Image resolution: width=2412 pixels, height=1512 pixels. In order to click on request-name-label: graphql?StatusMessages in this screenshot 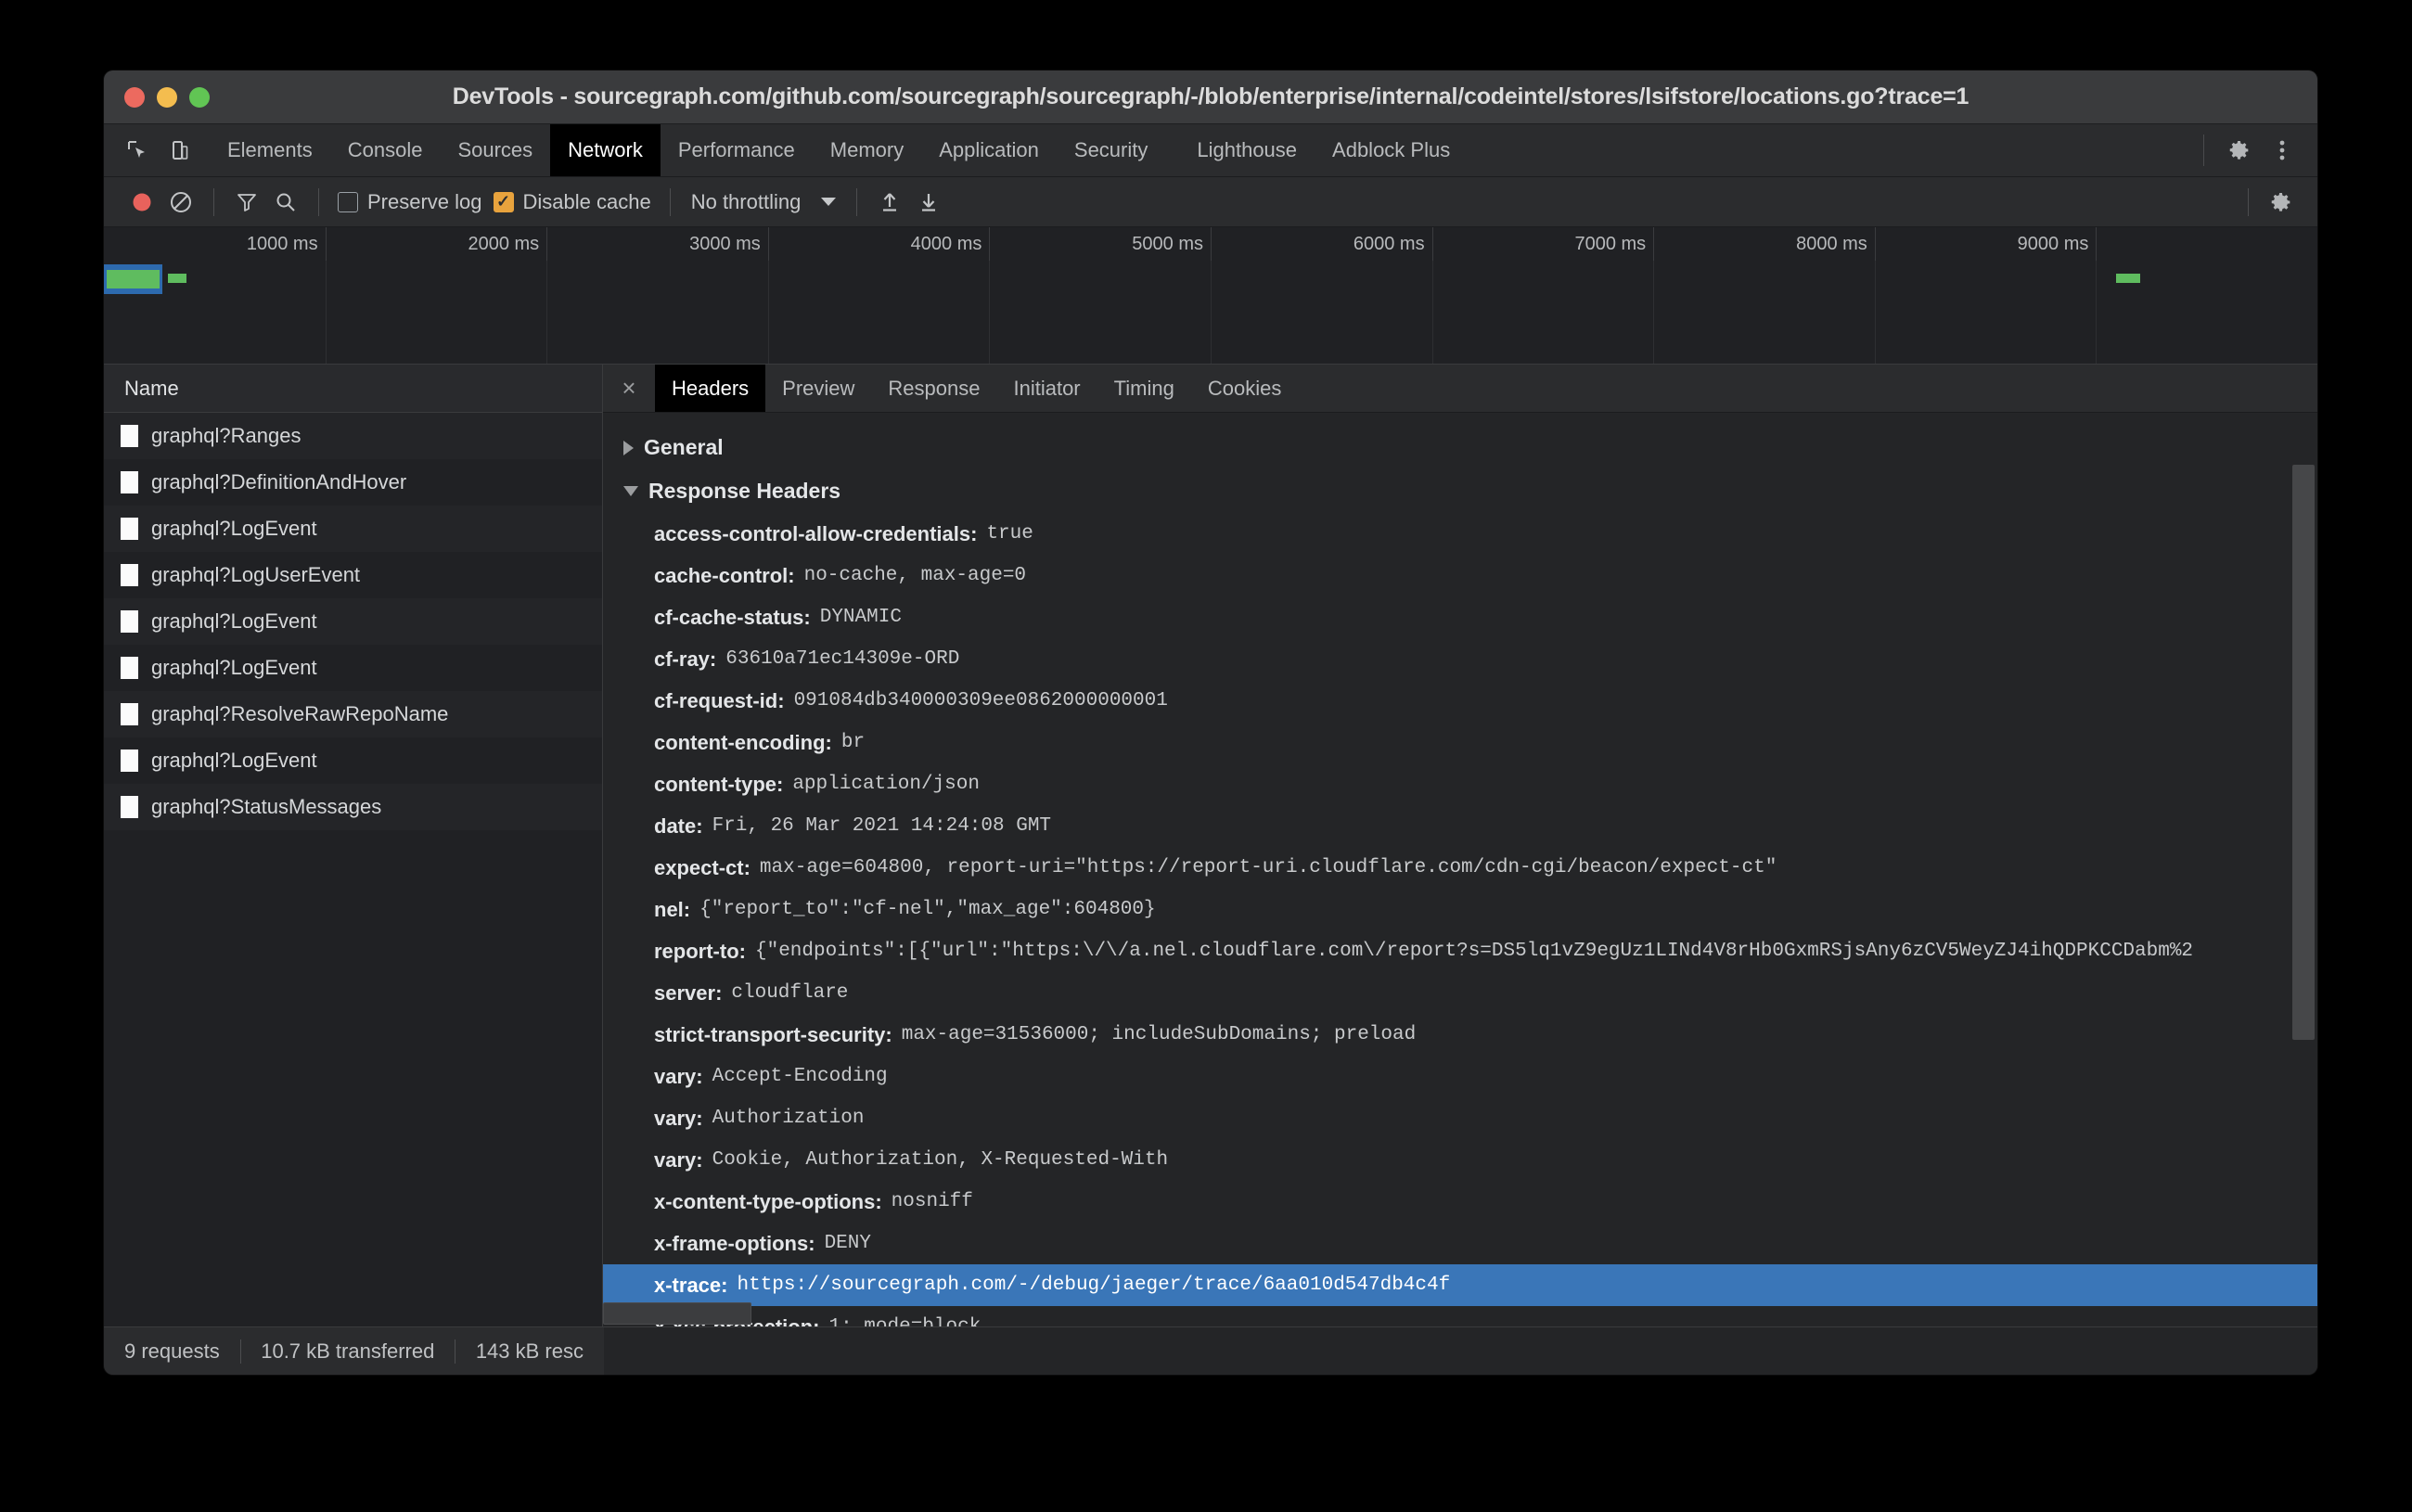, I will do `click(266, 806)`.